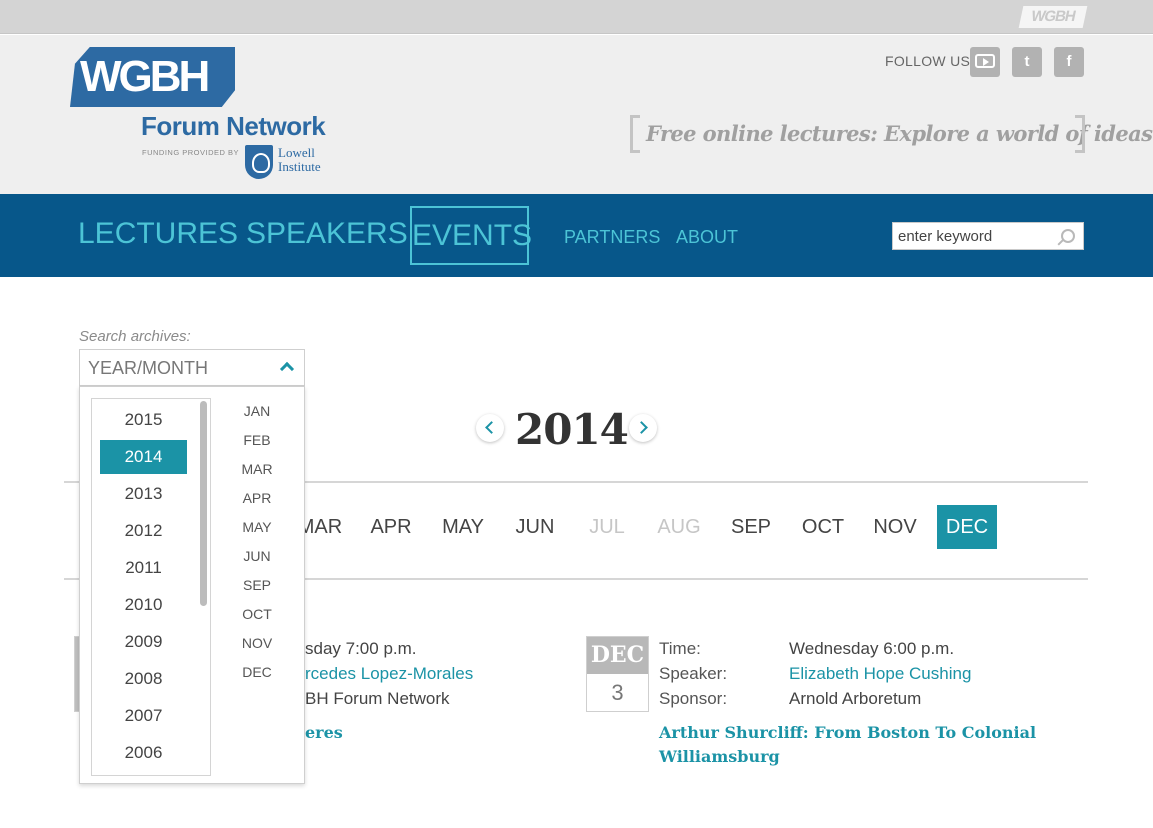  I want to click on year-option: 2008, so click(143, 679).